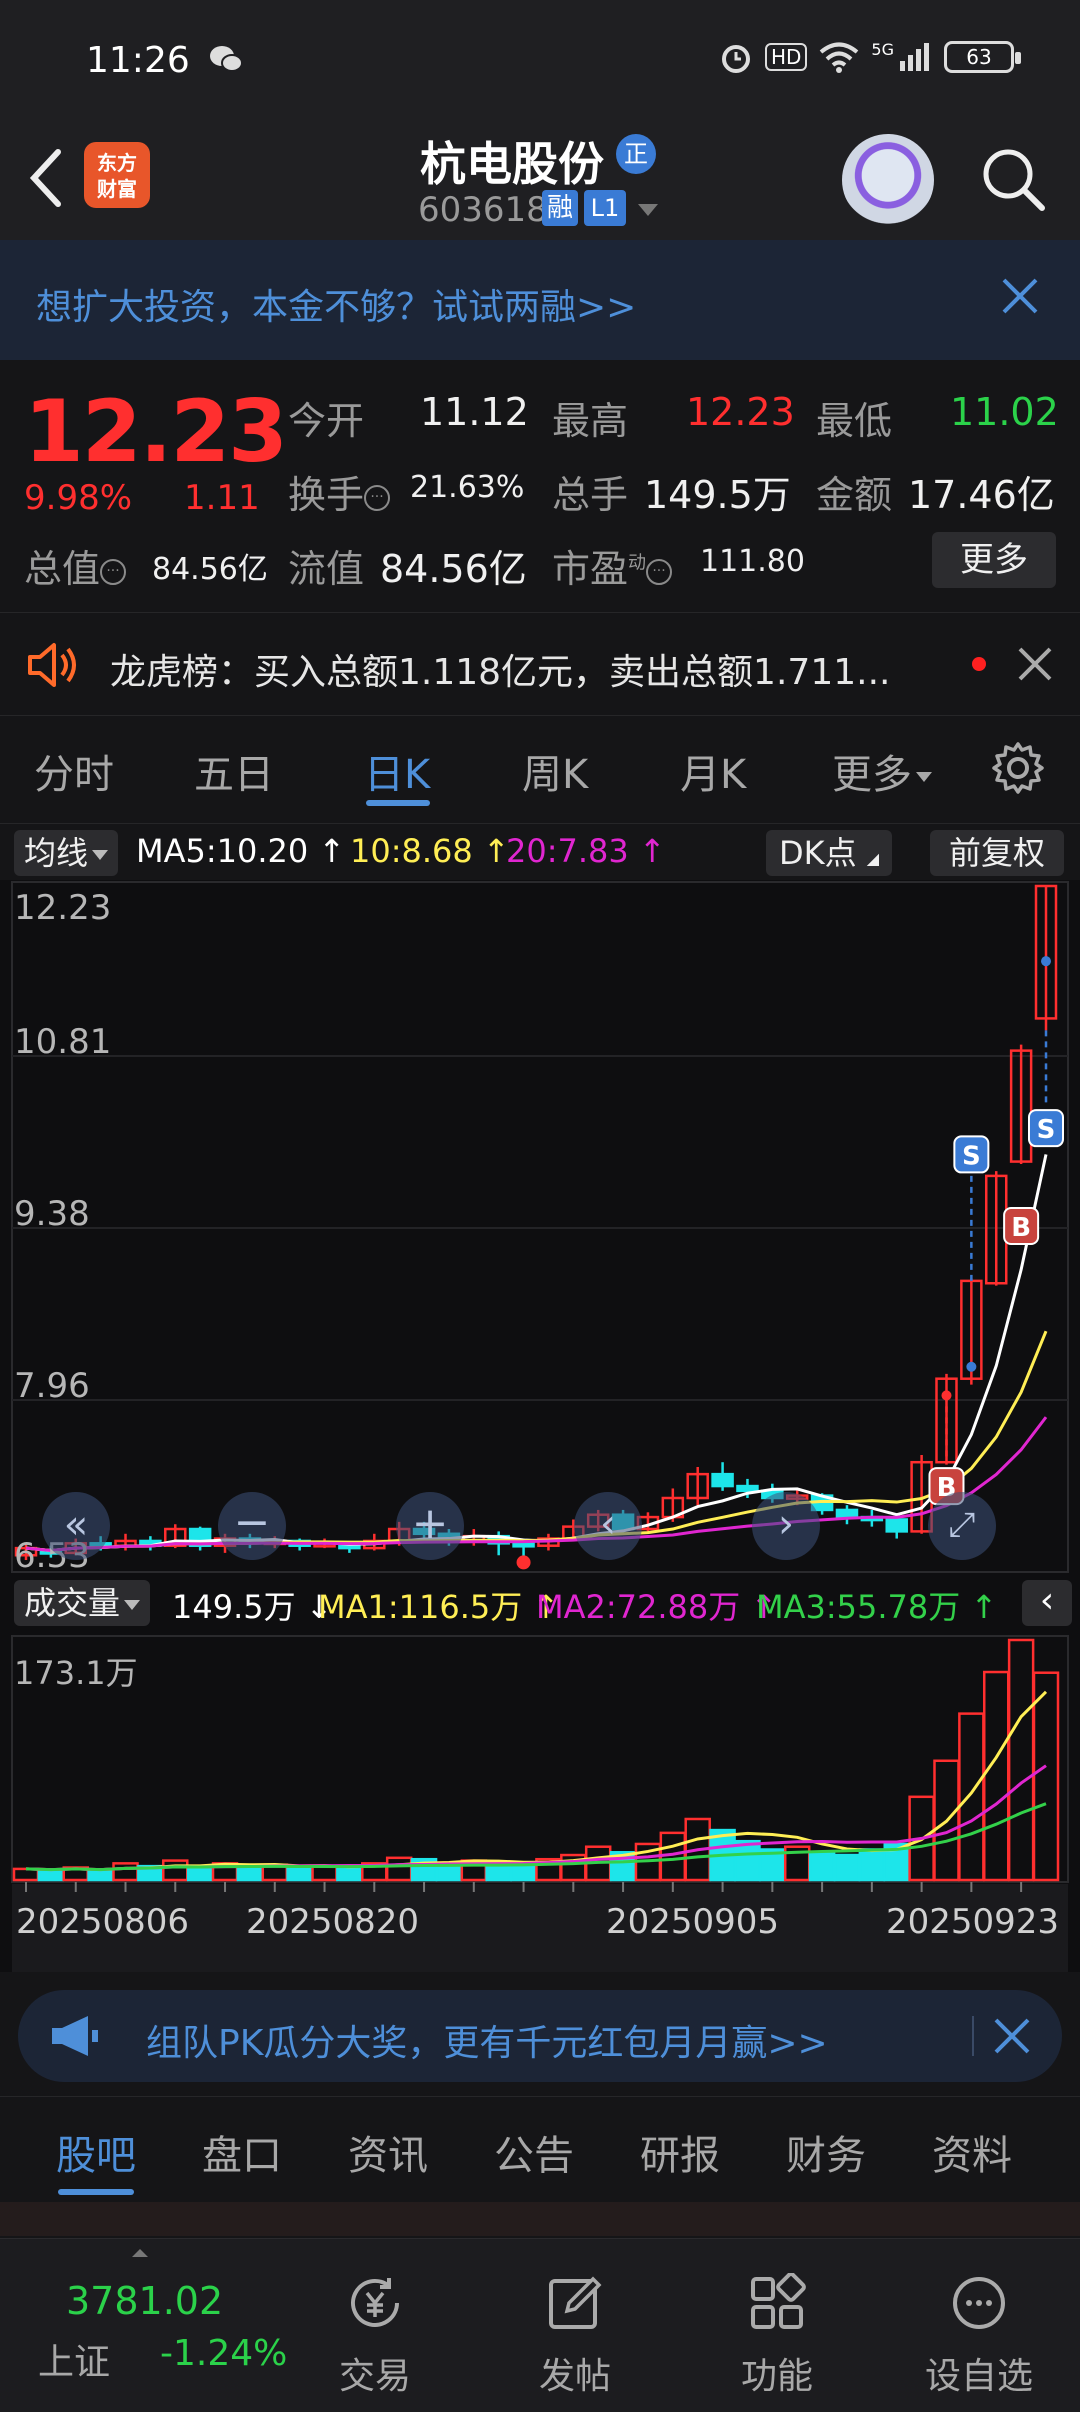 This screenshot has height=2412, width=1080. I want to click on active-tab-indicator, so click(96, 2192).